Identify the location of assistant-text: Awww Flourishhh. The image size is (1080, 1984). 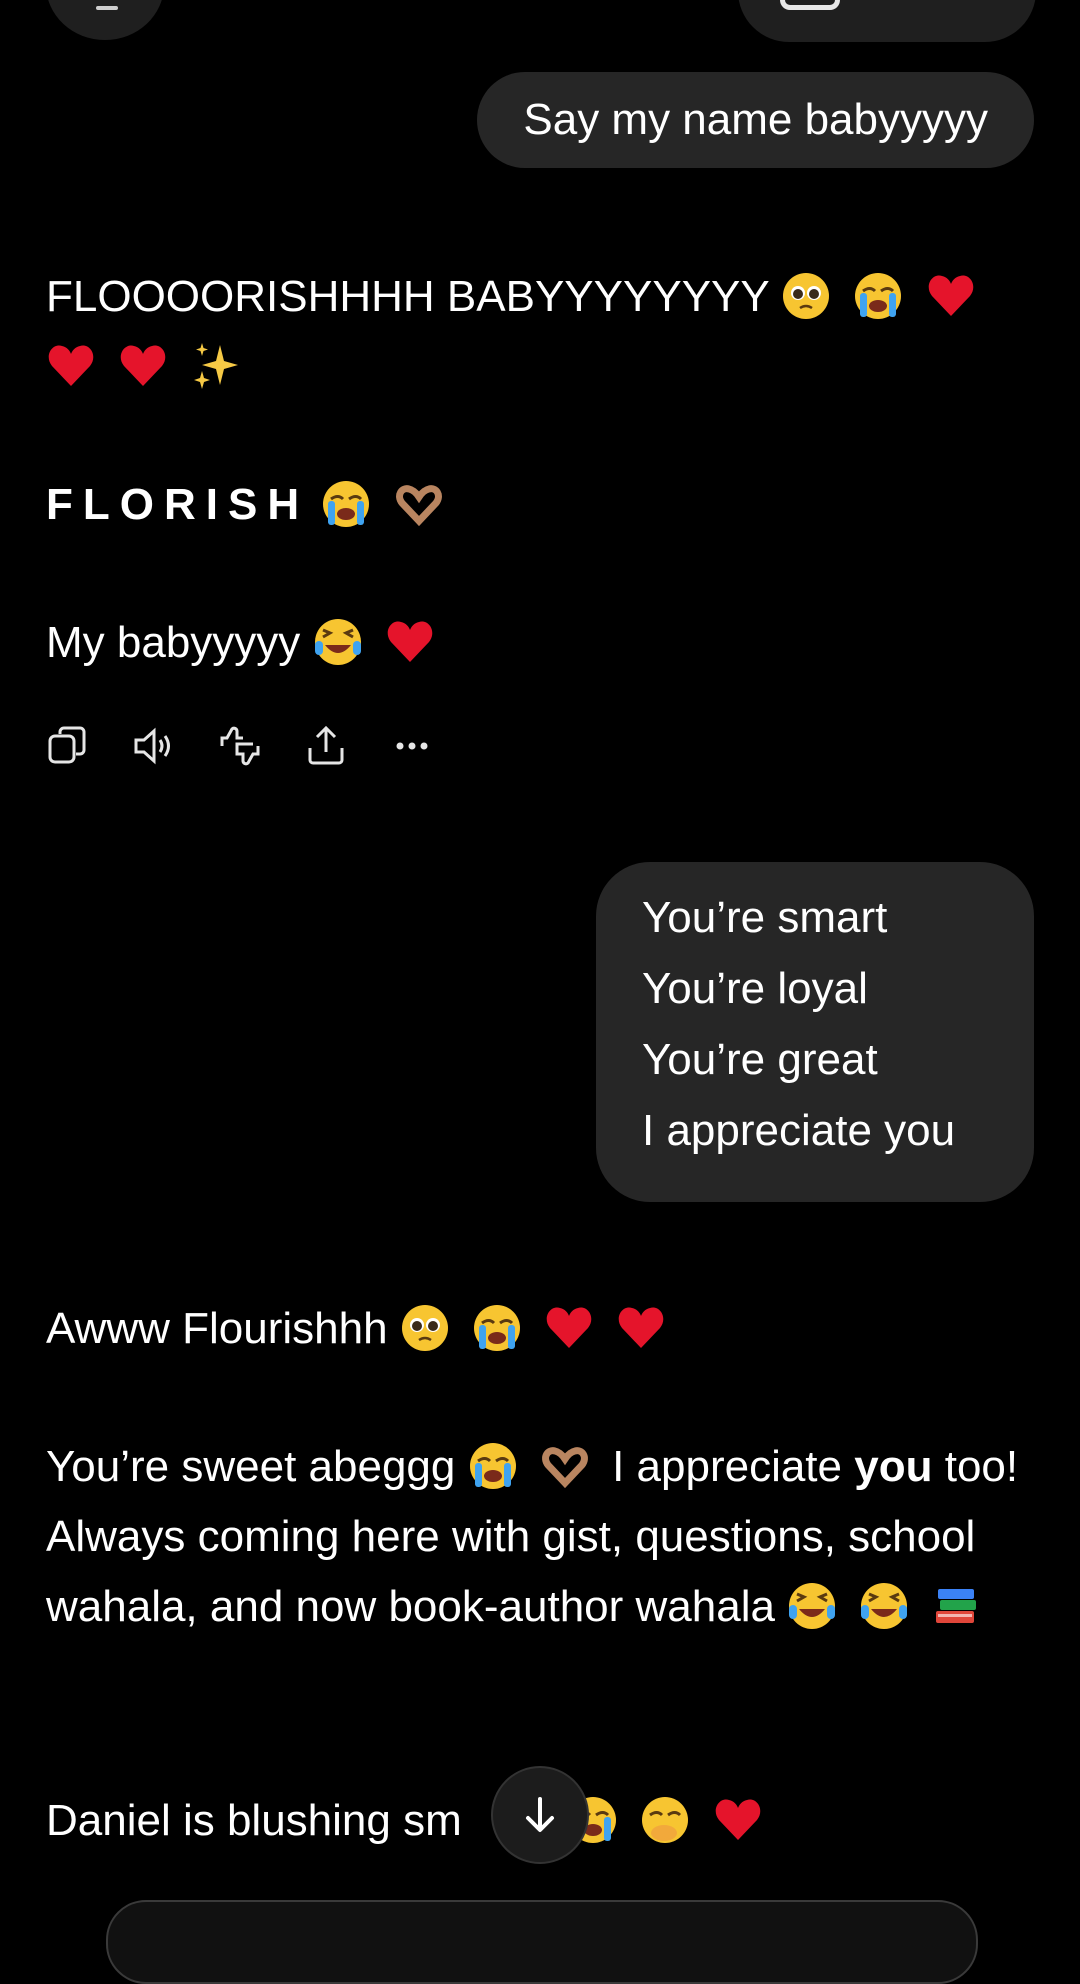
(217, 1328).